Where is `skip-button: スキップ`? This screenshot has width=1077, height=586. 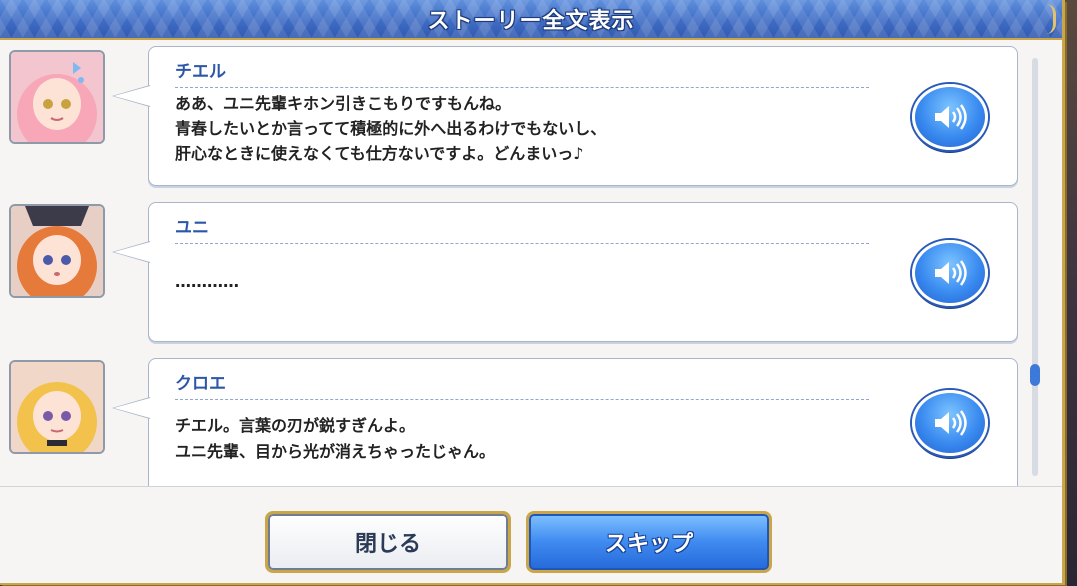 skip-button: スキップ is located at coordinates (649, 542).